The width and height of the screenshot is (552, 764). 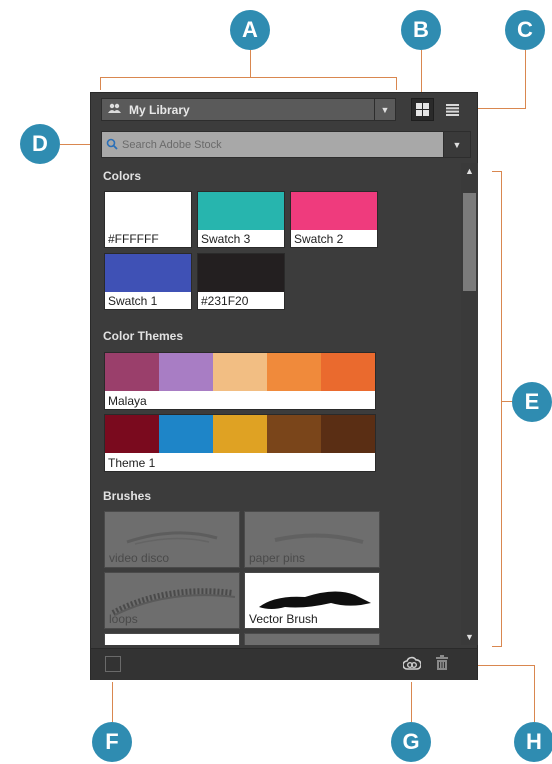 What do you see at coordinates (469, 404) in the screenshot?
I see `content-scrollbar: ▲ ▼` at bounding box center [469, 404].